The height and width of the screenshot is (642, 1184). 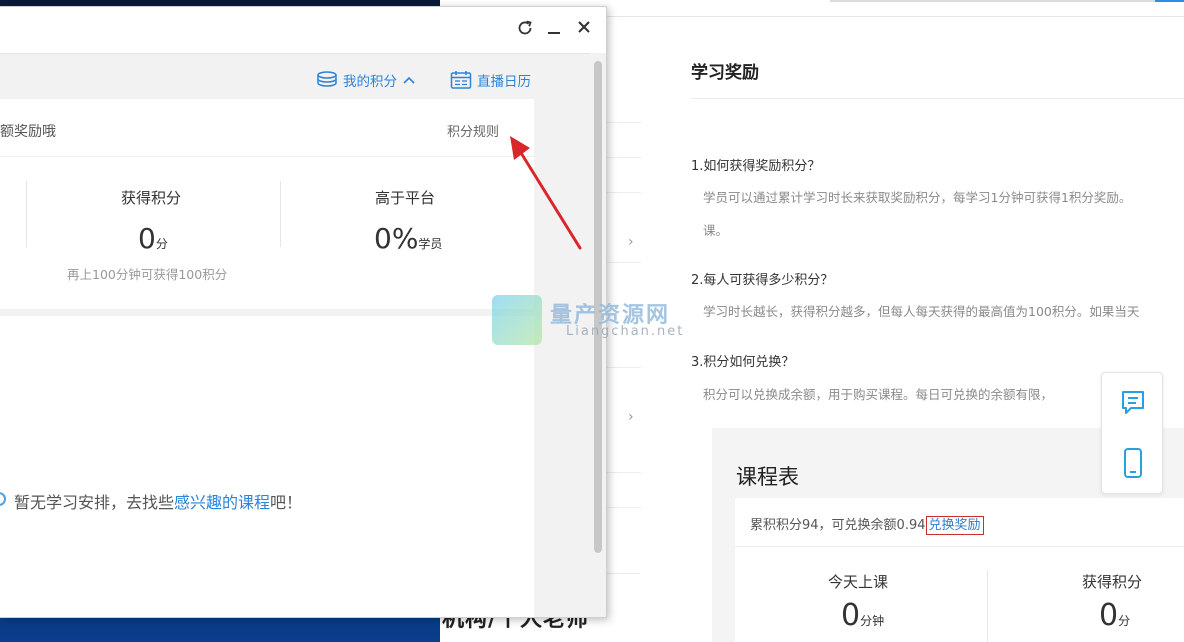 What do you see at coordinates (409, 80) in the screenshot?
I see `chevron-up-icon` at bounding box center [409, 80].